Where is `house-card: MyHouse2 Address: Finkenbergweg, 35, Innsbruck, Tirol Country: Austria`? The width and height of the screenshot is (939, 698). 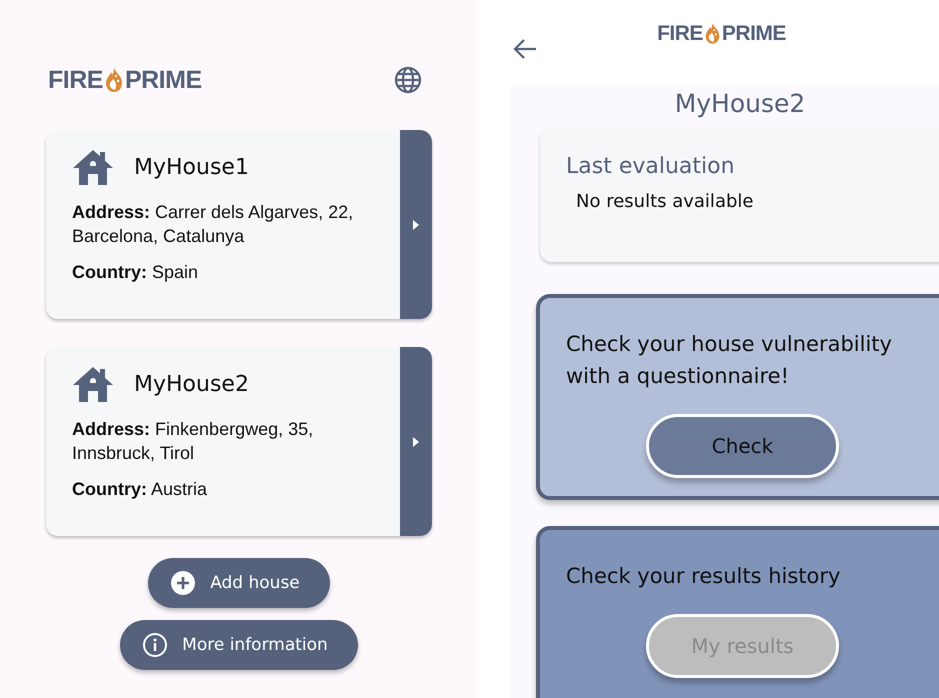
house-card: MyHouse2 Address: Finkenbergweg, 35, Innsbruck, Tirol Country: Austria is located at coordinates (239, 441).